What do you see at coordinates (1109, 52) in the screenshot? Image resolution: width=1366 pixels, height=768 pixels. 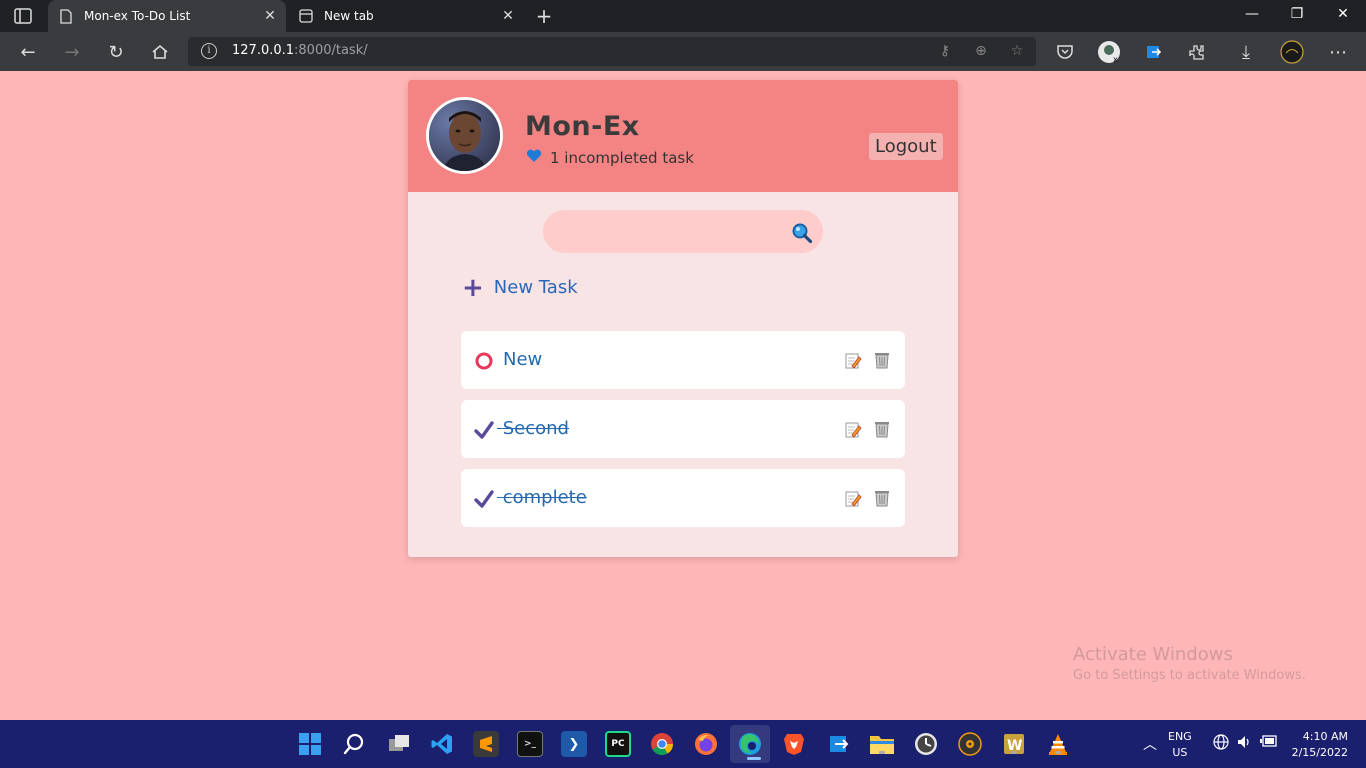 I see `profile-extension-icon: x` at bounding box center [1109, 52].